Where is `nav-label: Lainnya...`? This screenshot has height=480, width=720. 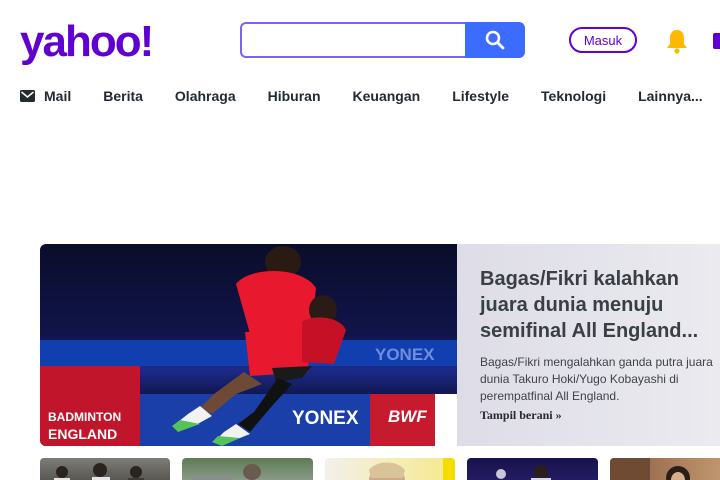
nav-label: Lainnya... is located at coordinates (670, 96).